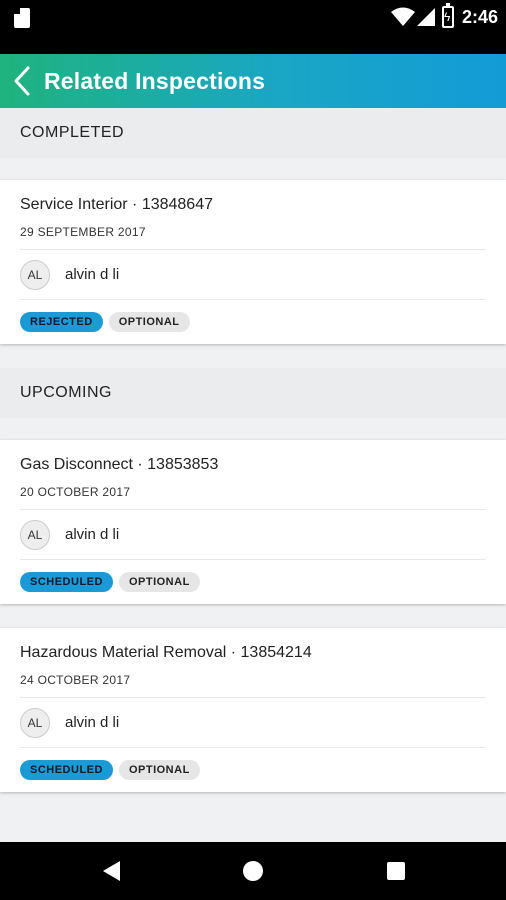 The image size is (506, 900). I want to click on nav-back-icon, so click(111, 871).